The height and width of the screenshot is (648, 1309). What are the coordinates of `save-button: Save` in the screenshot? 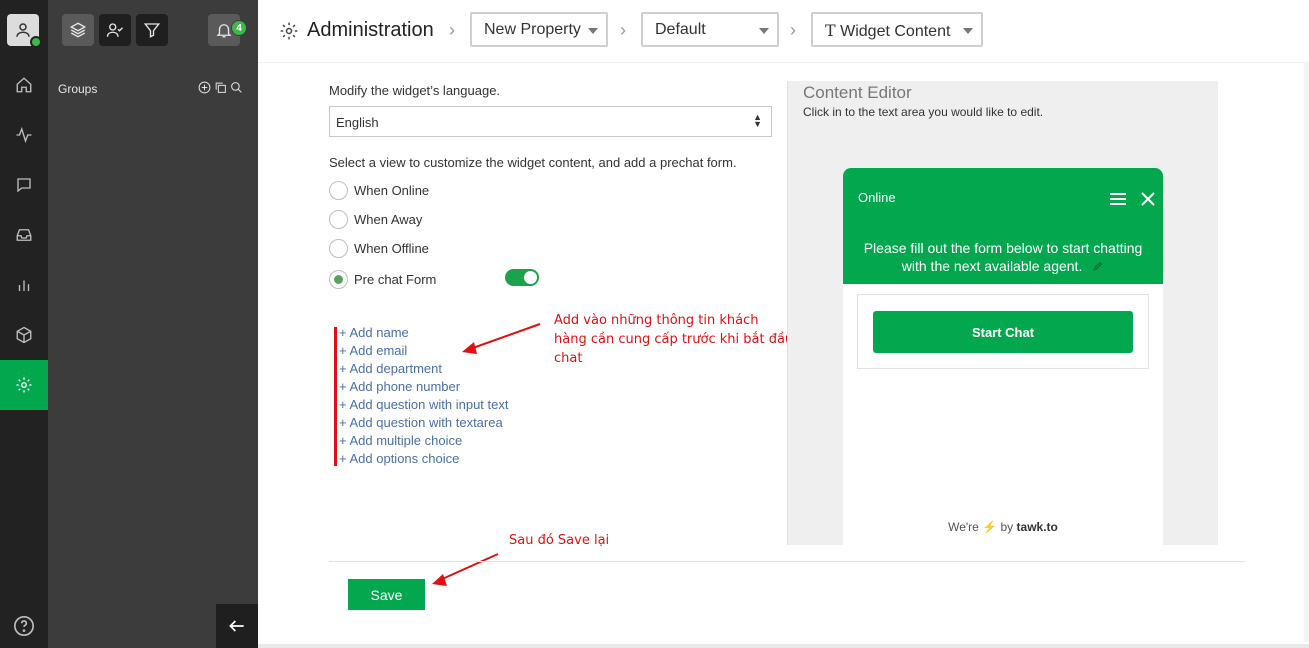 It's located at (386, 594).